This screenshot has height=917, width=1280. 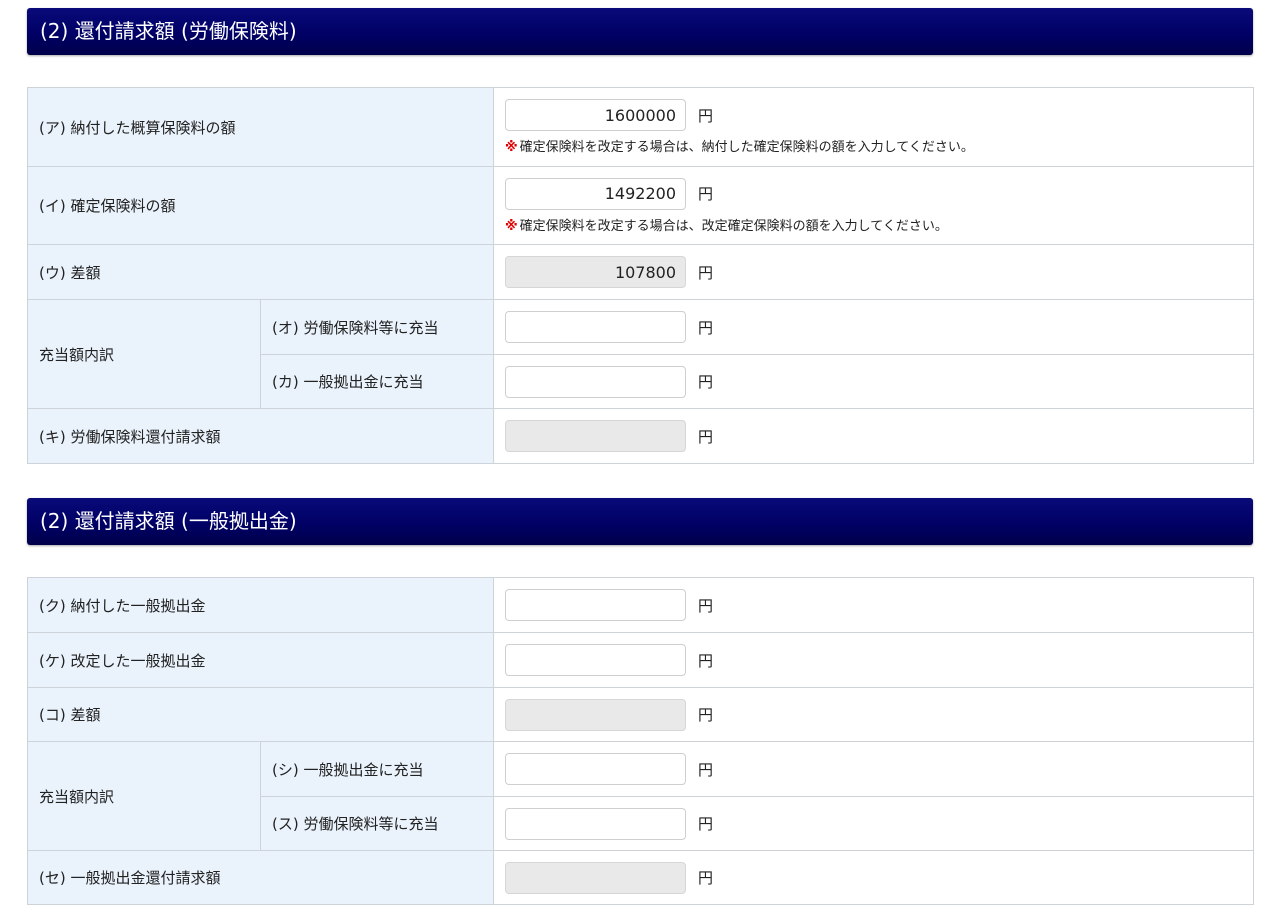 I want to click on row-label: (コ) 差額, so click(x=260, y=714).